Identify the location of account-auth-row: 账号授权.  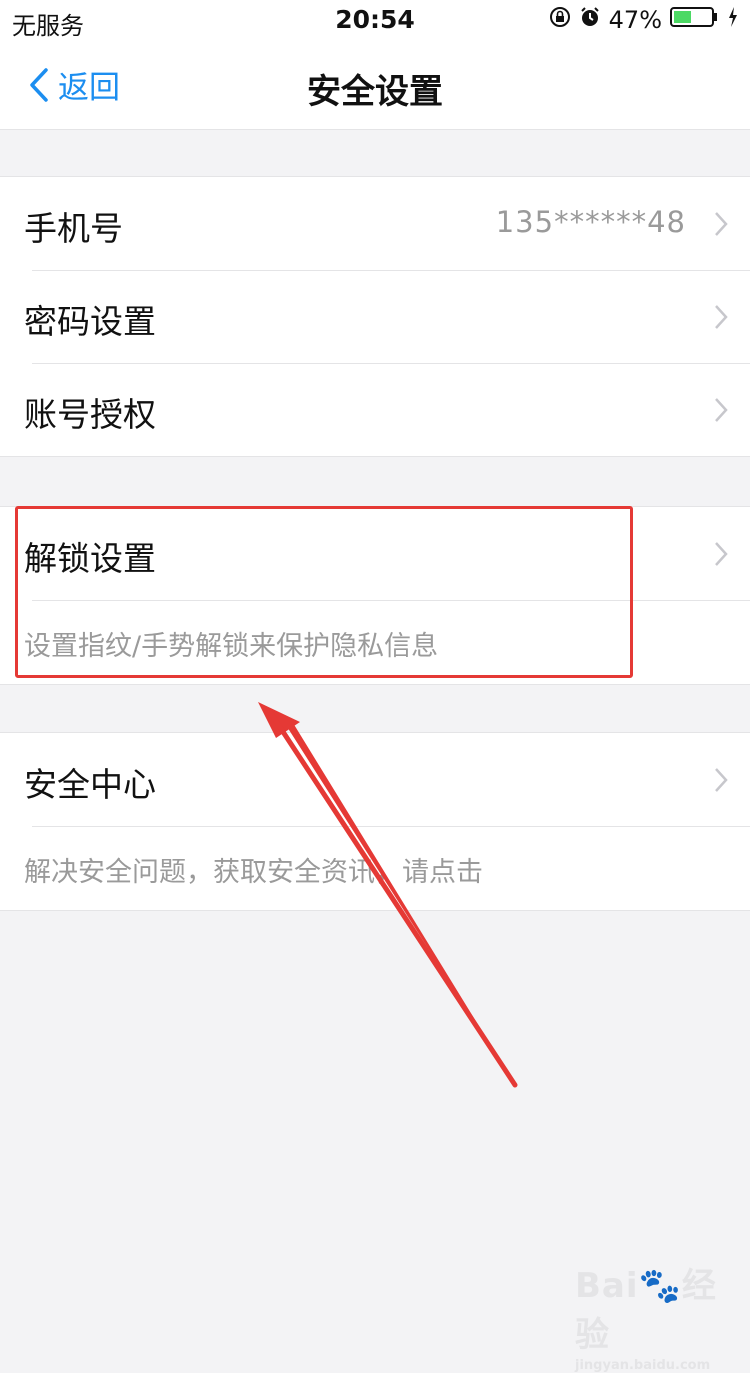
(375, 409).